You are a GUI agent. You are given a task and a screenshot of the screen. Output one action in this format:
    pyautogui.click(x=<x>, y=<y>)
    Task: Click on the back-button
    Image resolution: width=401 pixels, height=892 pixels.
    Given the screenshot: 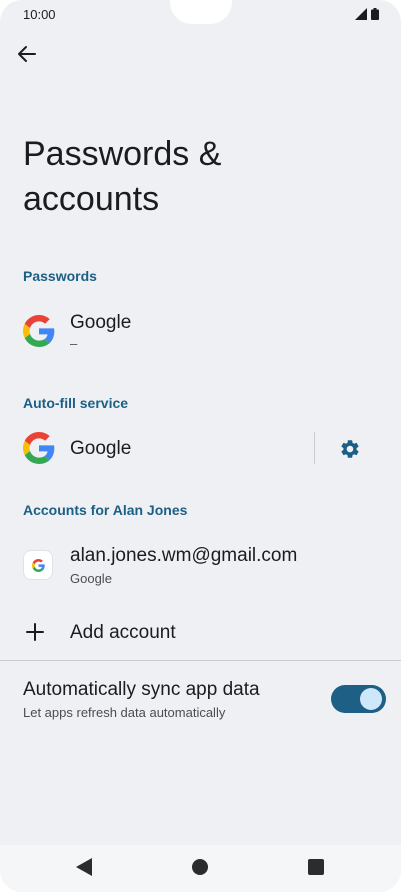 What is the action you would take?
    pyautogui.click(x=27, y=54)
    